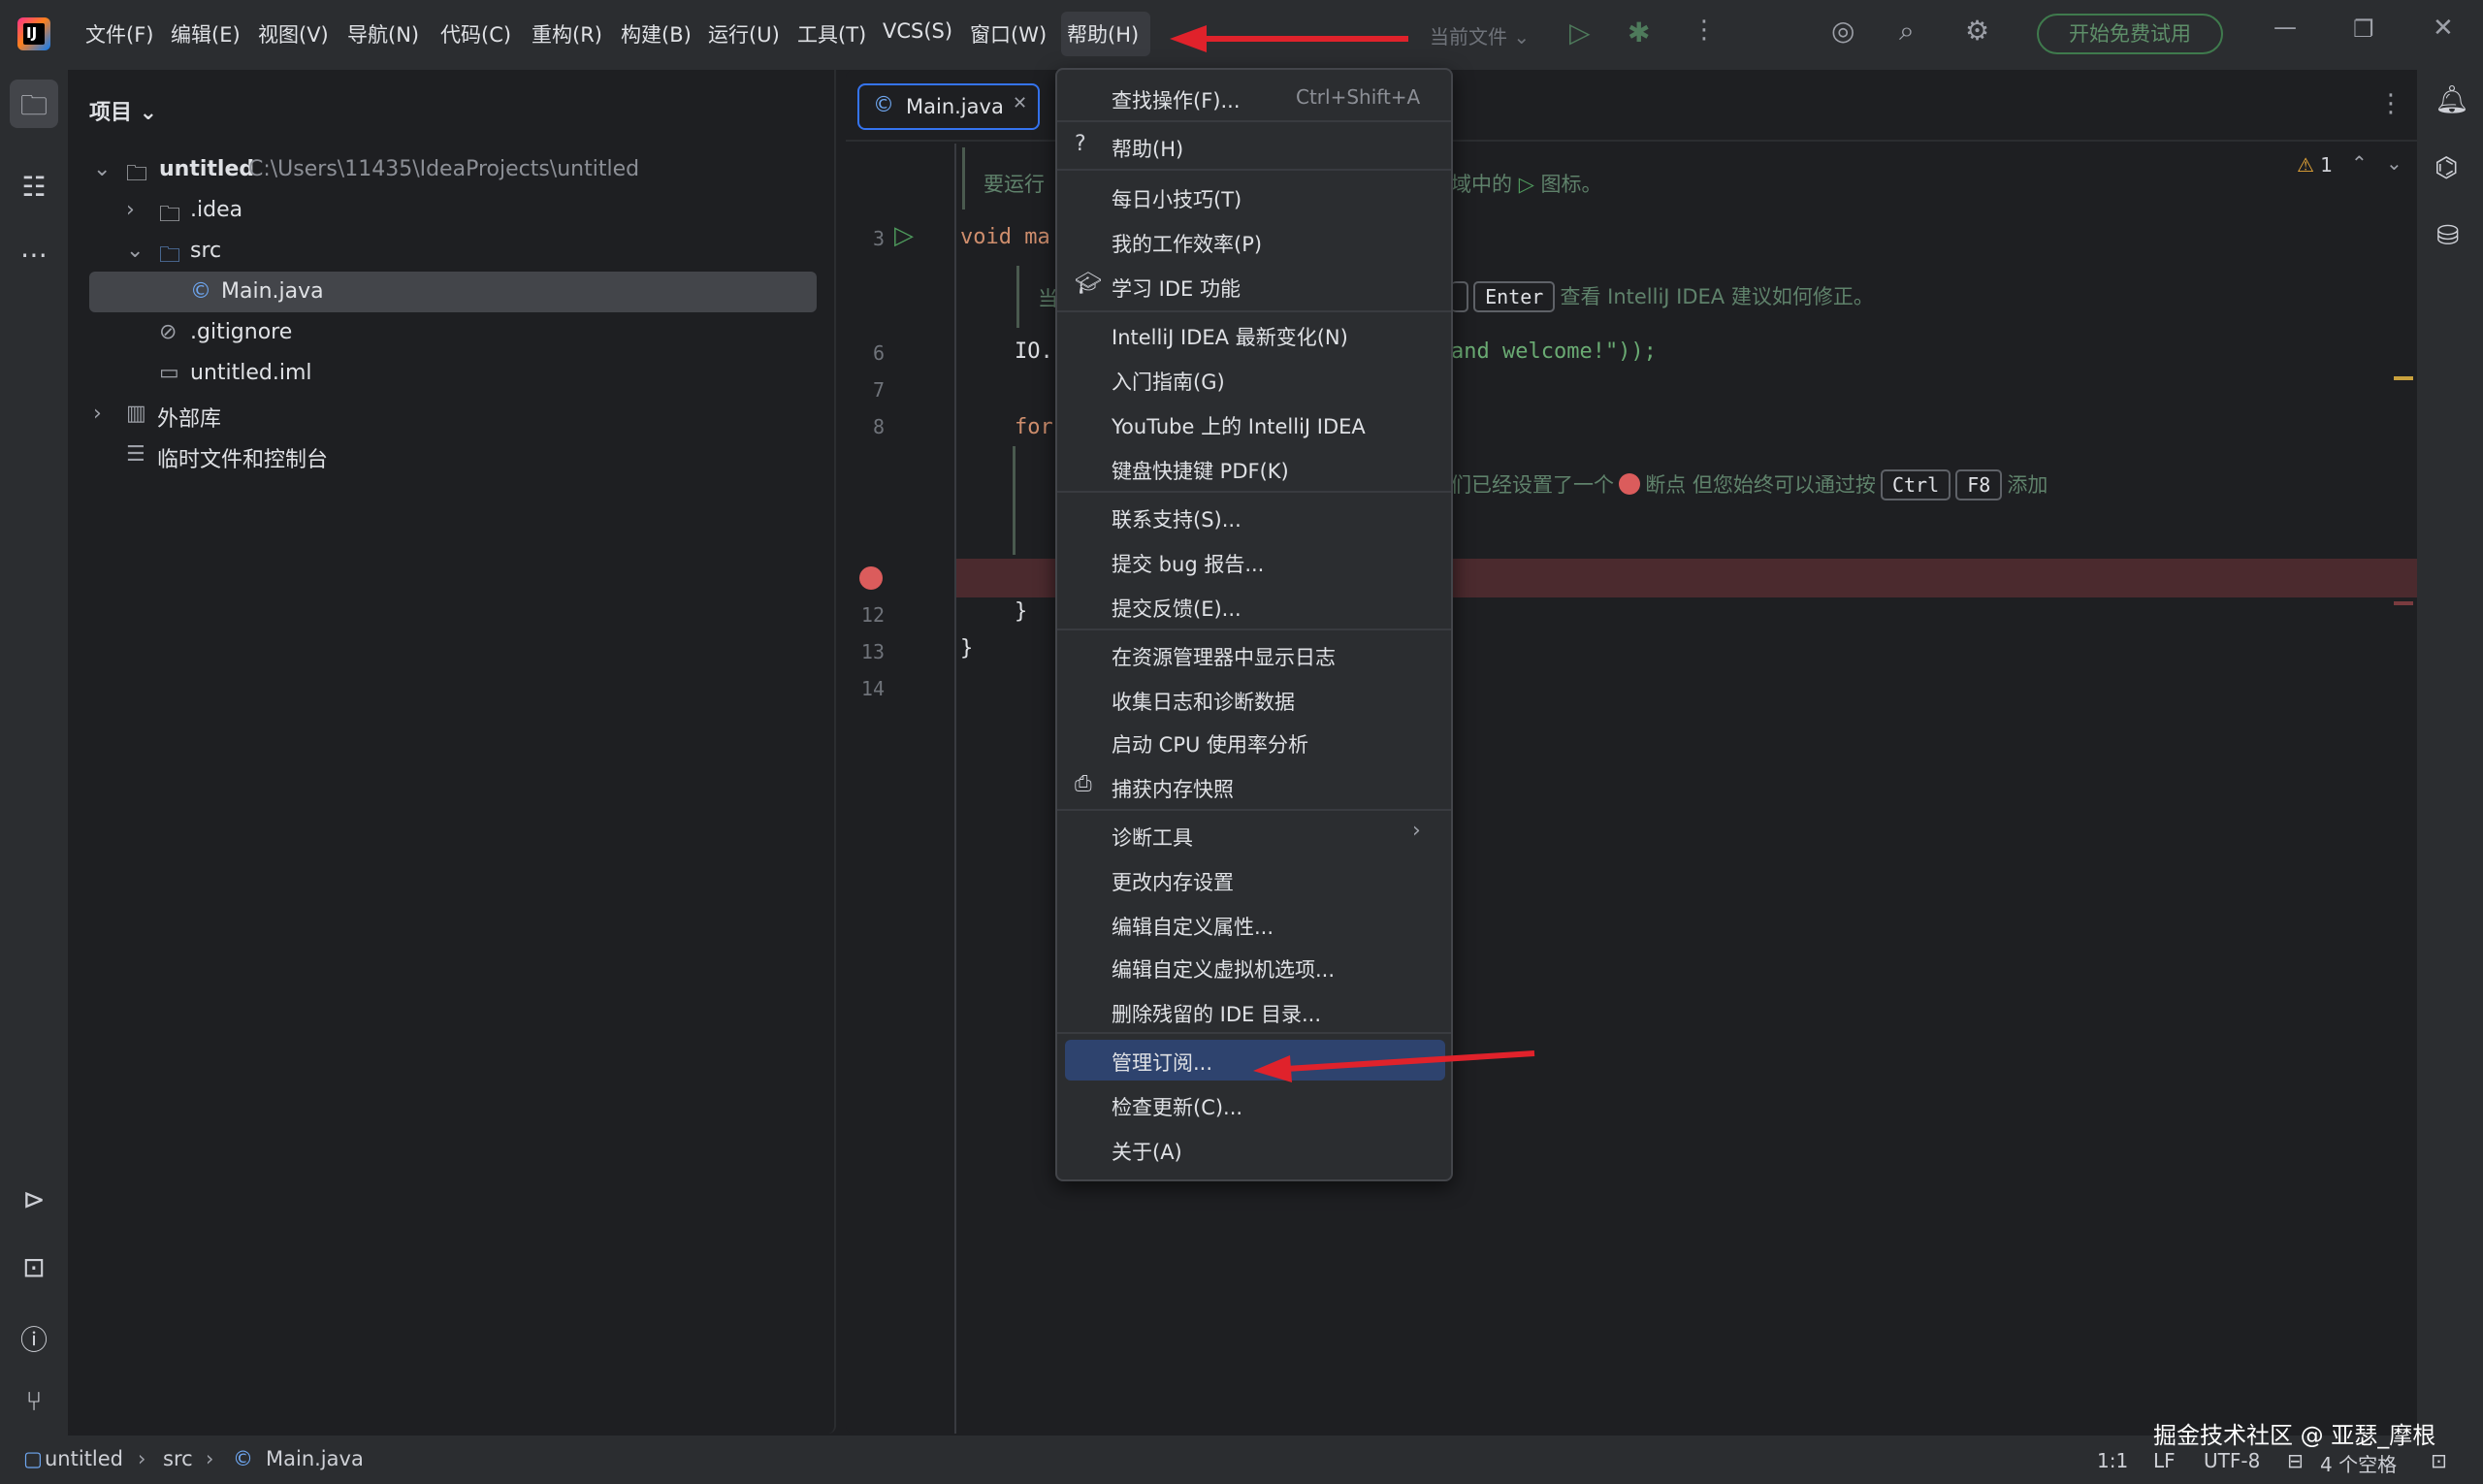  Describe the element at coordinates (383, 33) in the screenshot. I see `menu-navigate: 导航(N)` at that location.